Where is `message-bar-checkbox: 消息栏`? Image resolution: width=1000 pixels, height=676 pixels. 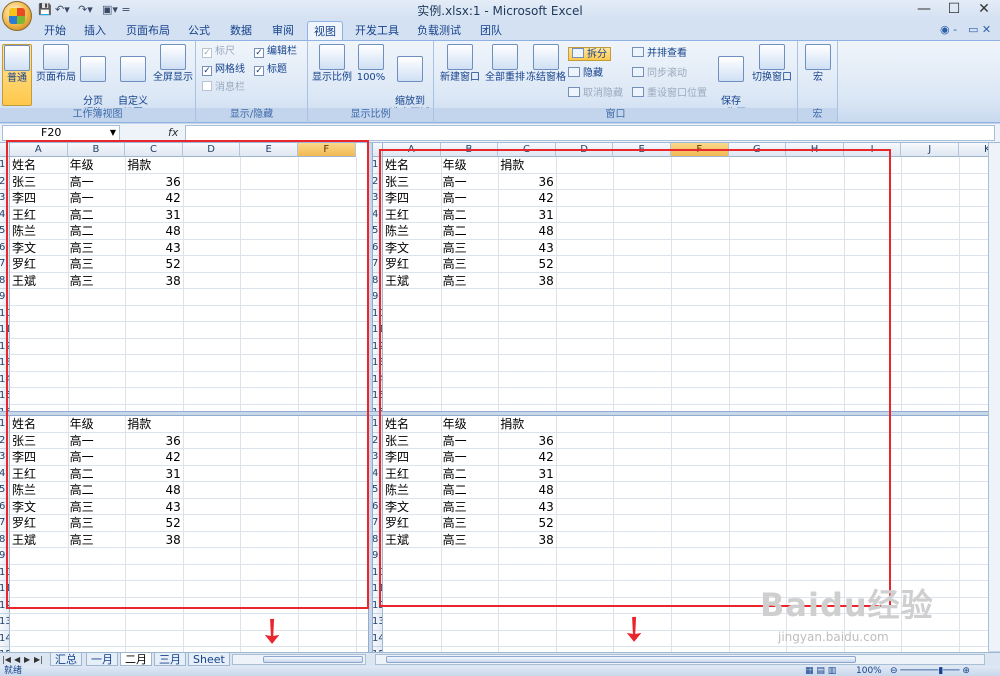
message-bar-checkbox: 消息栏 is located at coordinates (223, 88).